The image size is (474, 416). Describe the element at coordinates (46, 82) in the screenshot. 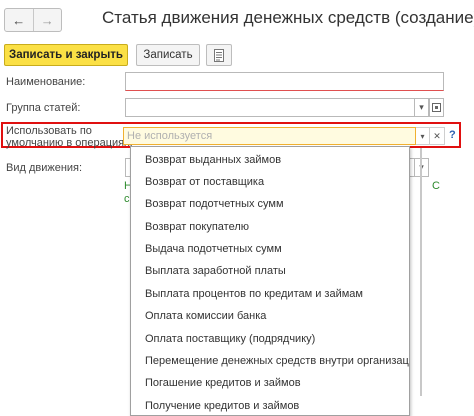

I see `name-label: Наименование:` at that location.